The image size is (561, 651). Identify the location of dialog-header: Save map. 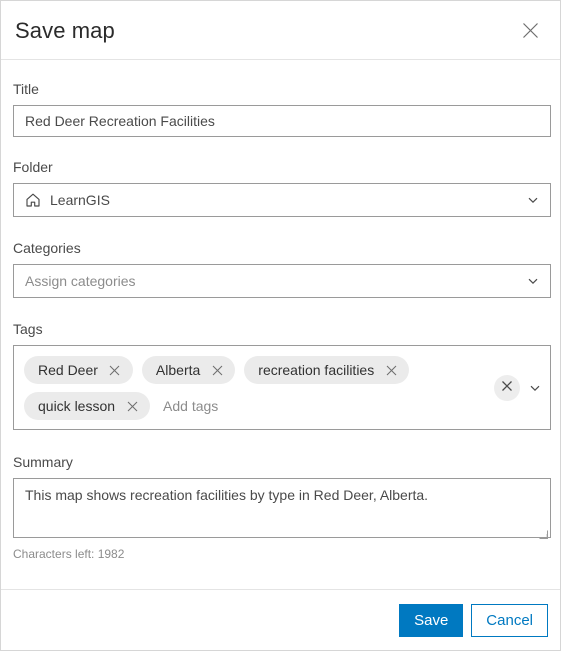
(280, 30).